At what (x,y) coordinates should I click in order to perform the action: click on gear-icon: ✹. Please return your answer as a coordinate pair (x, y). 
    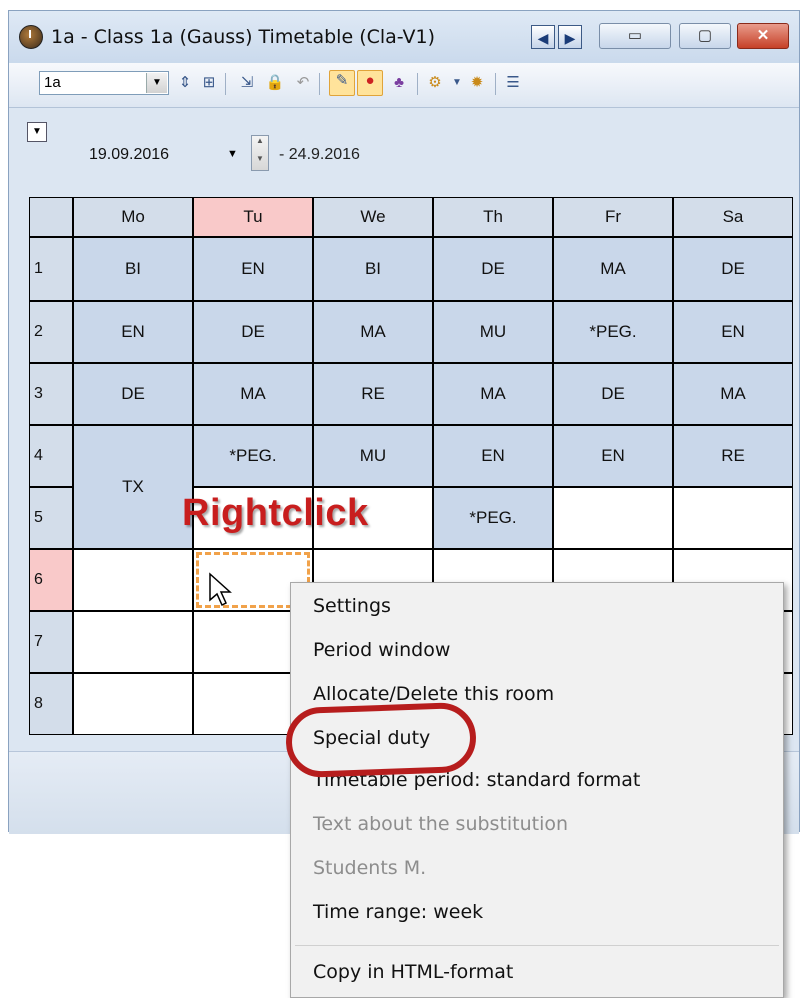
    Looking at the image, I should click on (477, 83).